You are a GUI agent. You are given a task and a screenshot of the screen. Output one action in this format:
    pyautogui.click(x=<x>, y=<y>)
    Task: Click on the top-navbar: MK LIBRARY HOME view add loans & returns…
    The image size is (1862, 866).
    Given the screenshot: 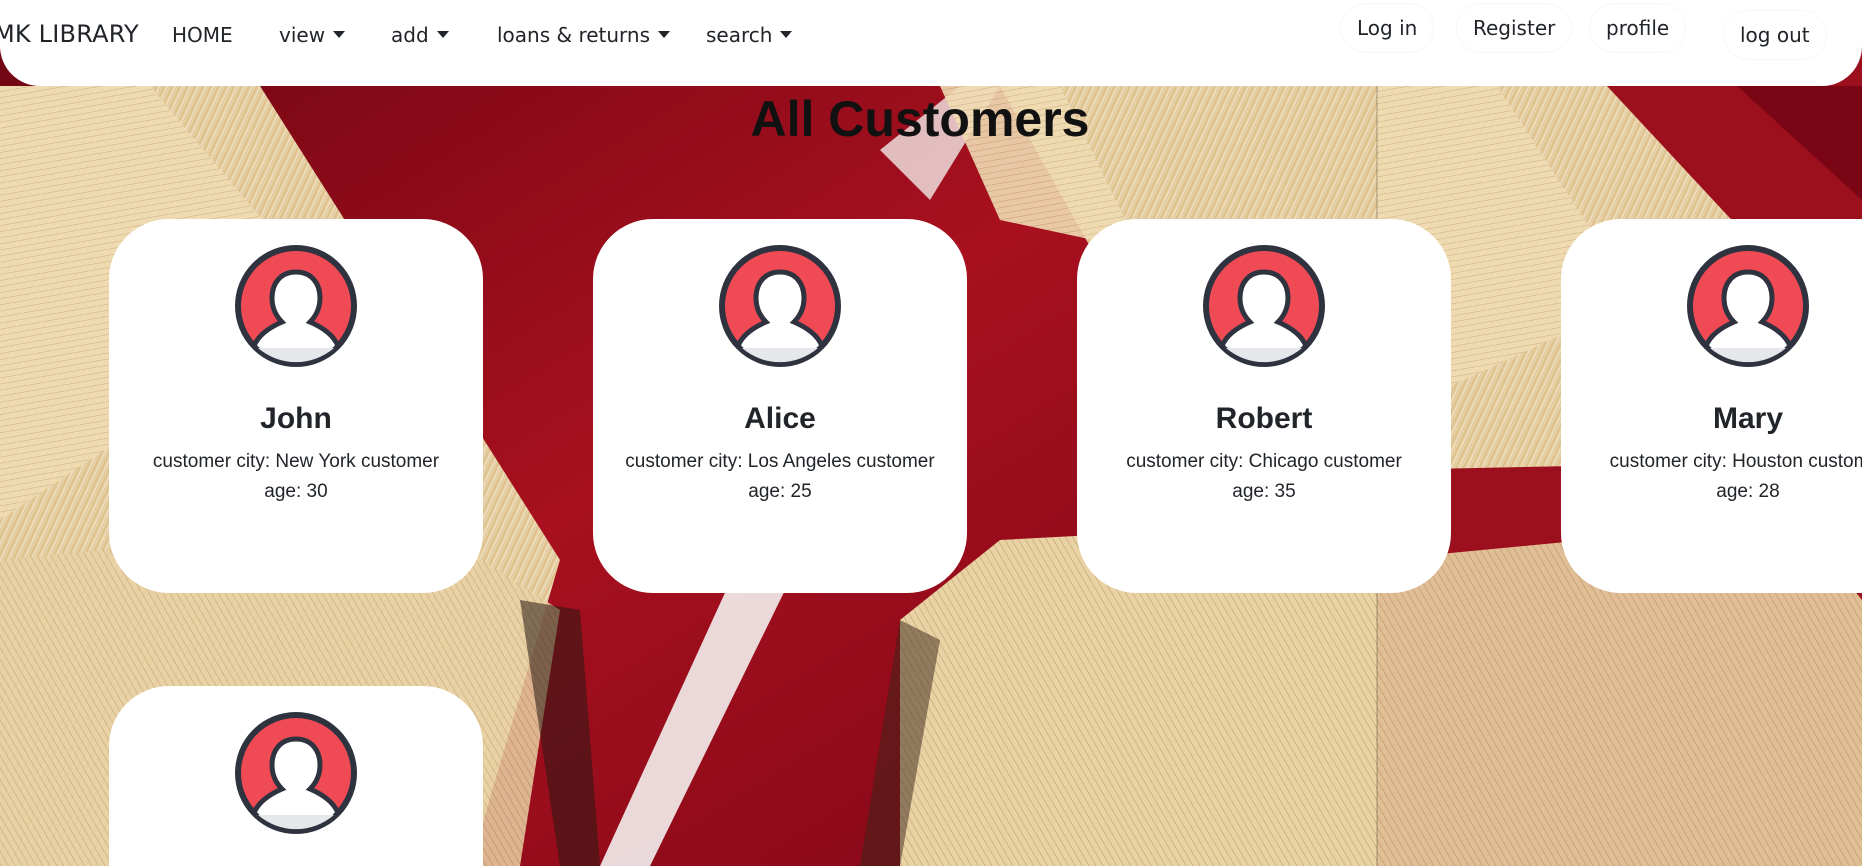 What is the action you would take?
    pyautogui.click(x=931, y=43)
    